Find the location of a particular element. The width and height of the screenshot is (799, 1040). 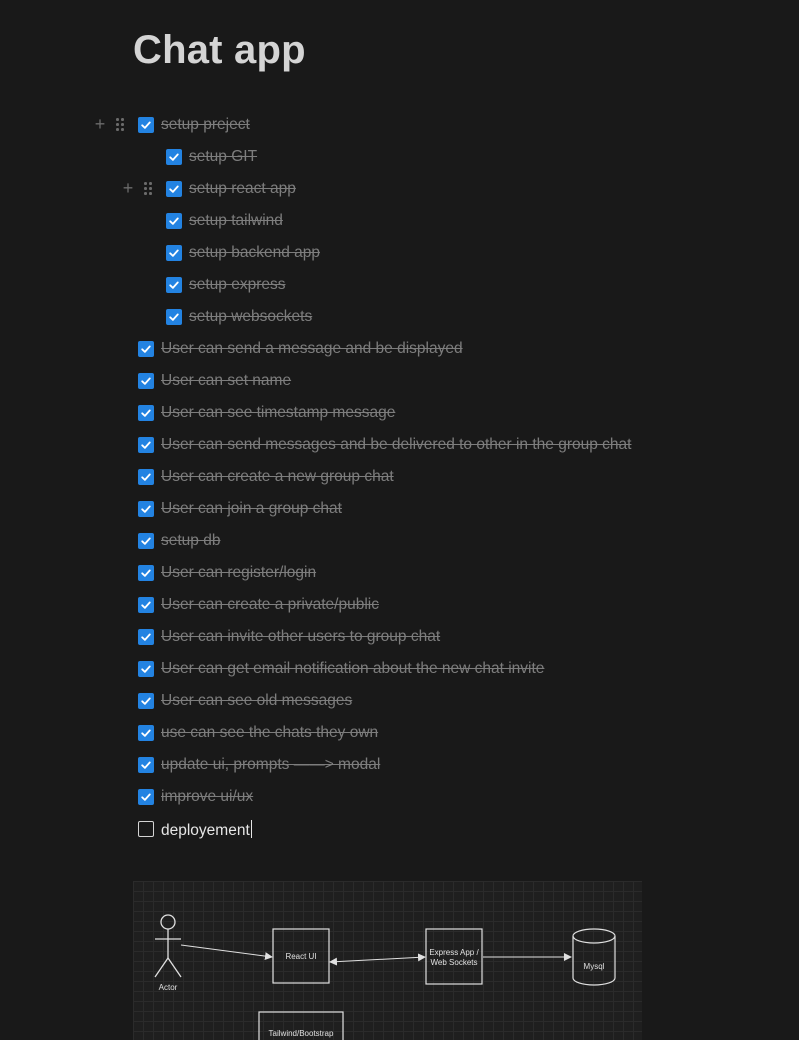

todo-item: User can create a private/public is located at coordinates (399, 605).